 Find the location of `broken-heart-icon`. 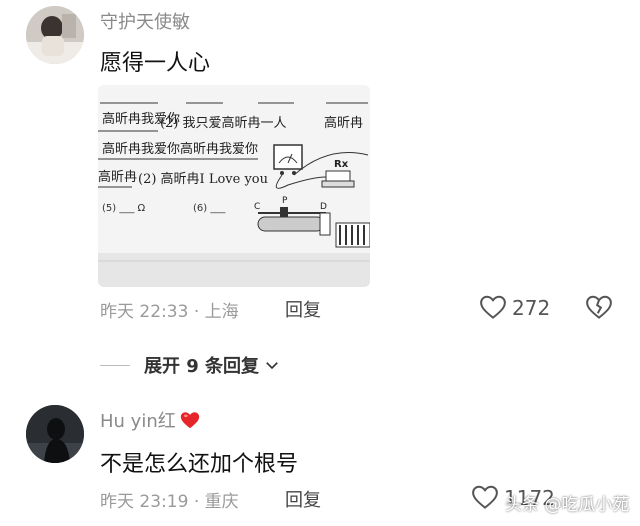

broken-heart-icon is located at coordinates (599, 307).